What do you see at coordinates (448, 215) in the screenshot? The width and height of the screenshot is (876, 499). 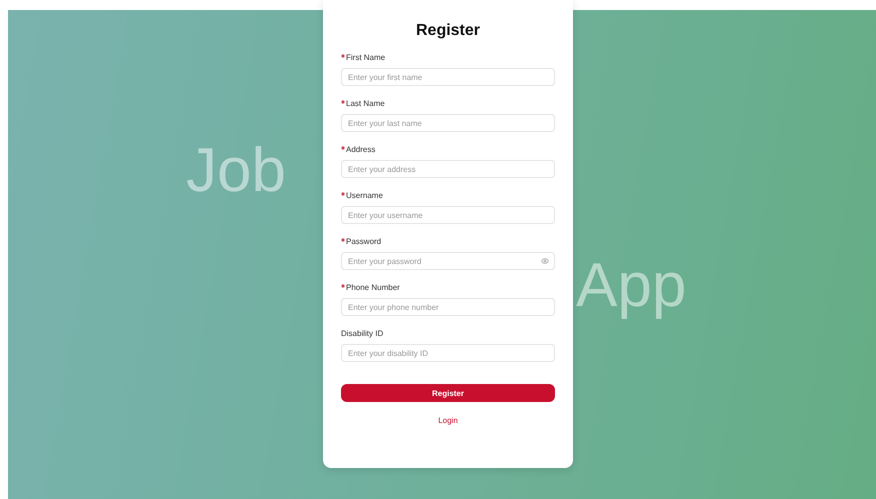 I see `input-field: Enter your username` at bounding box center [448, 215].